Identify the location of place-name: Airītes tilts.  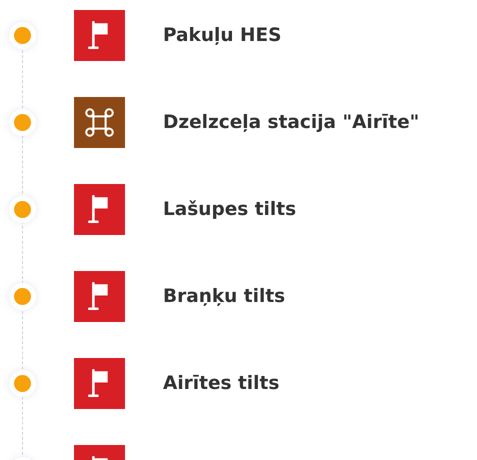
(221, 383).